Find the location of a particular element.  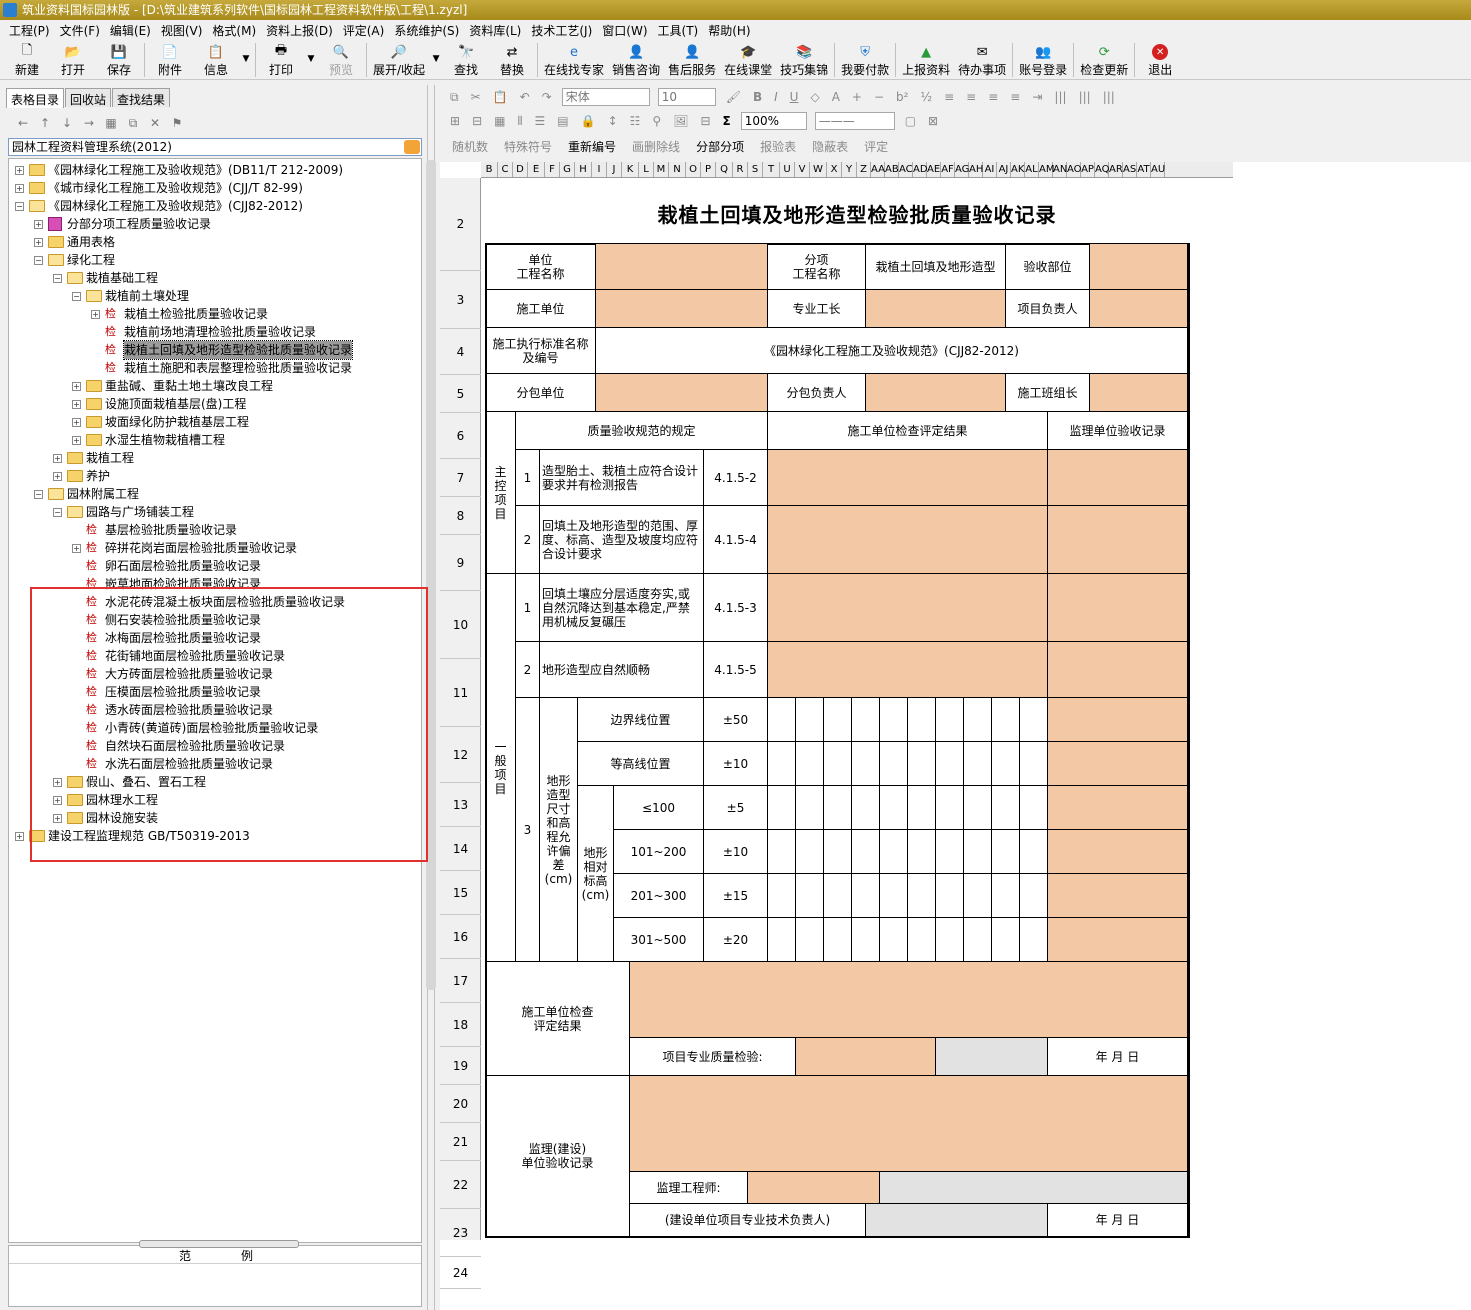

zoom-select: 100% is located at coordinates (773, 121).